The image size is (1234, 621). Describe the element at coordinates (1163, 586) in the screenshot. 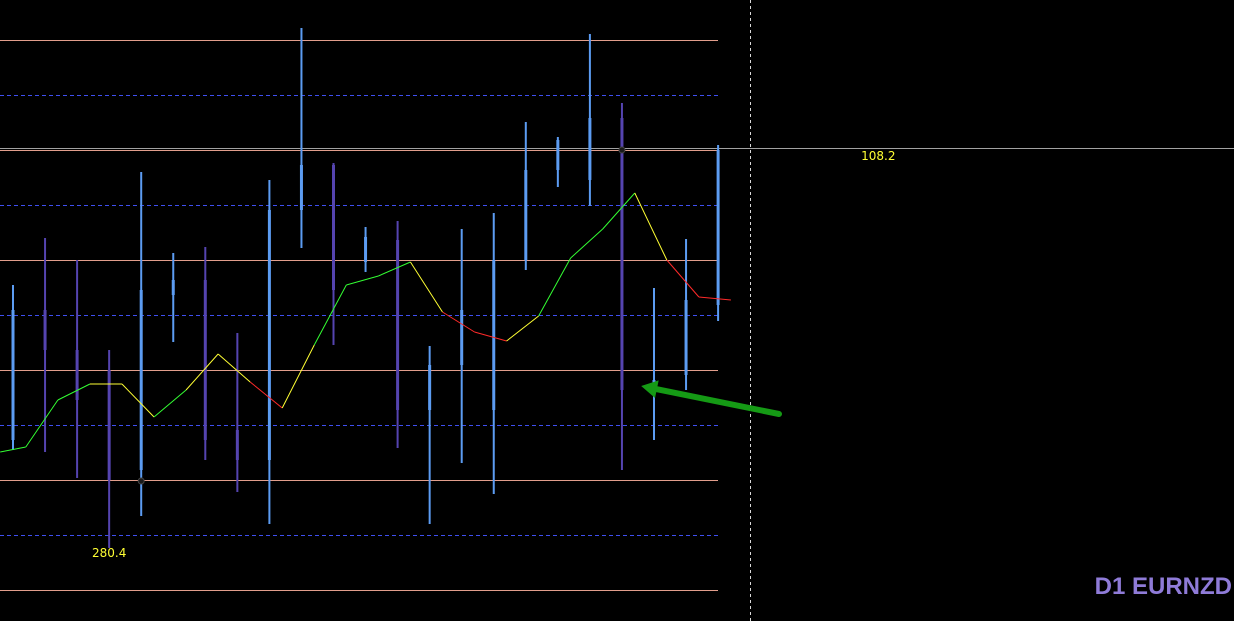

I see `symbol-timeframe-label: D1 EURNZD` at that location.